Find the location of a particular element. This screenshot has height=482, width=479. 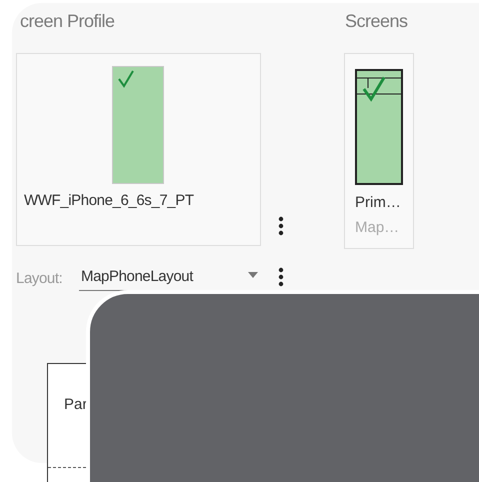

profile-name: WWF_iPhone_6_6s_7_PT is located at coordinates (109, 201).